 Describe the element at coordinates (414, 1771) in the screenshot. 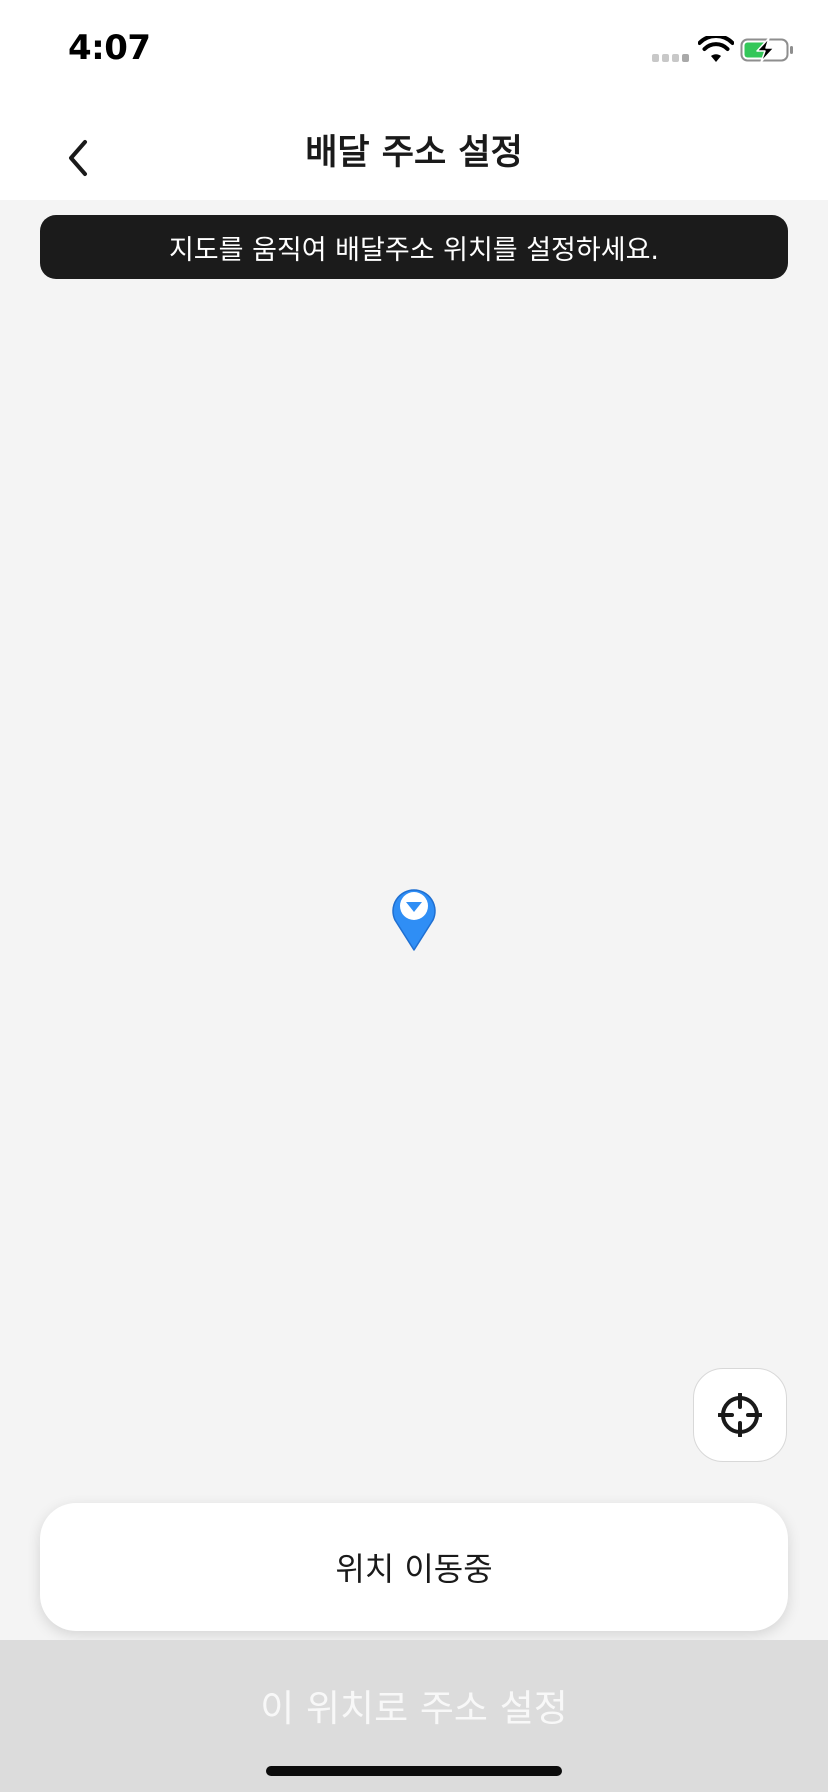

I see `home-indicator` at that location.